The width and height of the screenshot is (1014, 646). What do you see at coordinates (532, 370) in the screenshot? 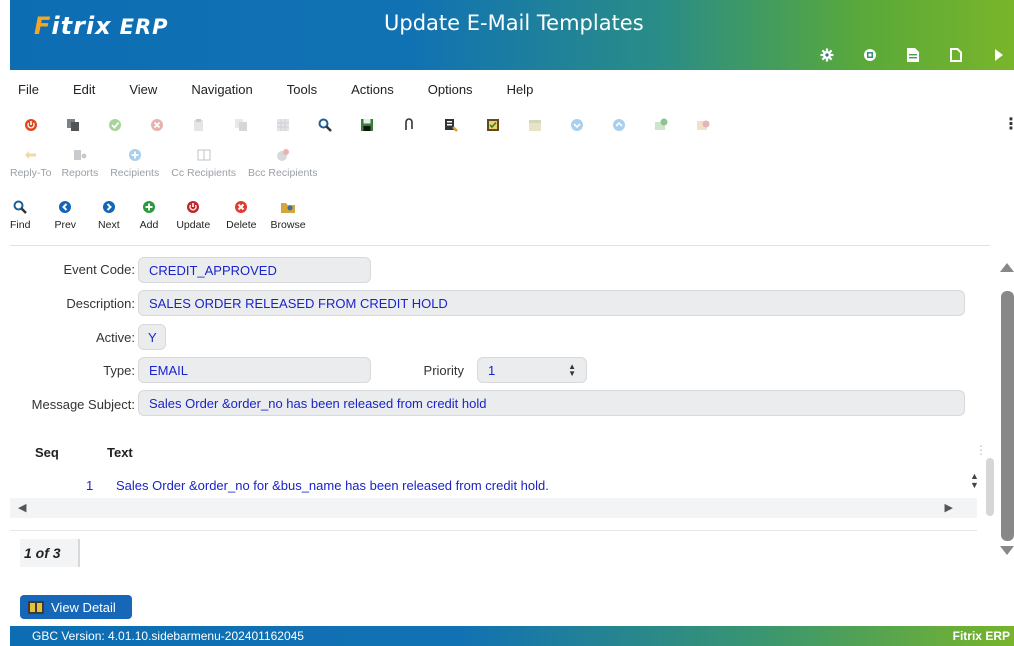
I see `priority-select: 1 ▲ ▼` at bounding box center [532, 370].